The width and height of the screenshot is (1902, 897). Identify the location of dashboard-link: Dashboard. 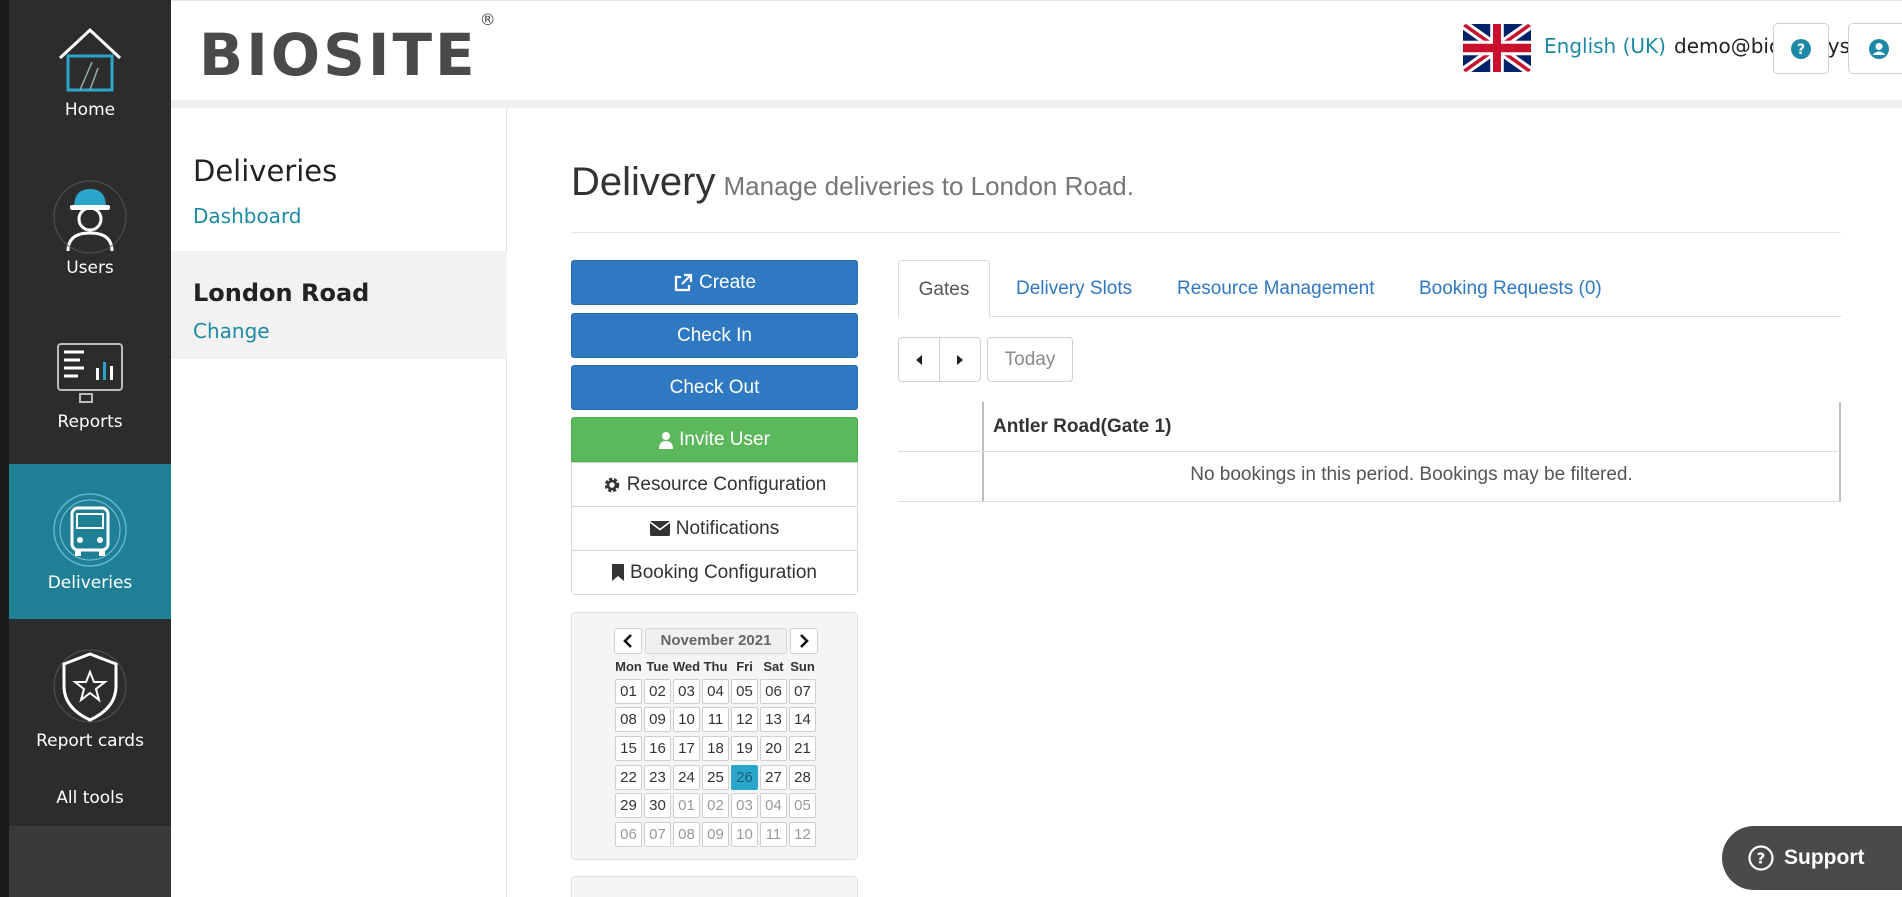
(247, 216).